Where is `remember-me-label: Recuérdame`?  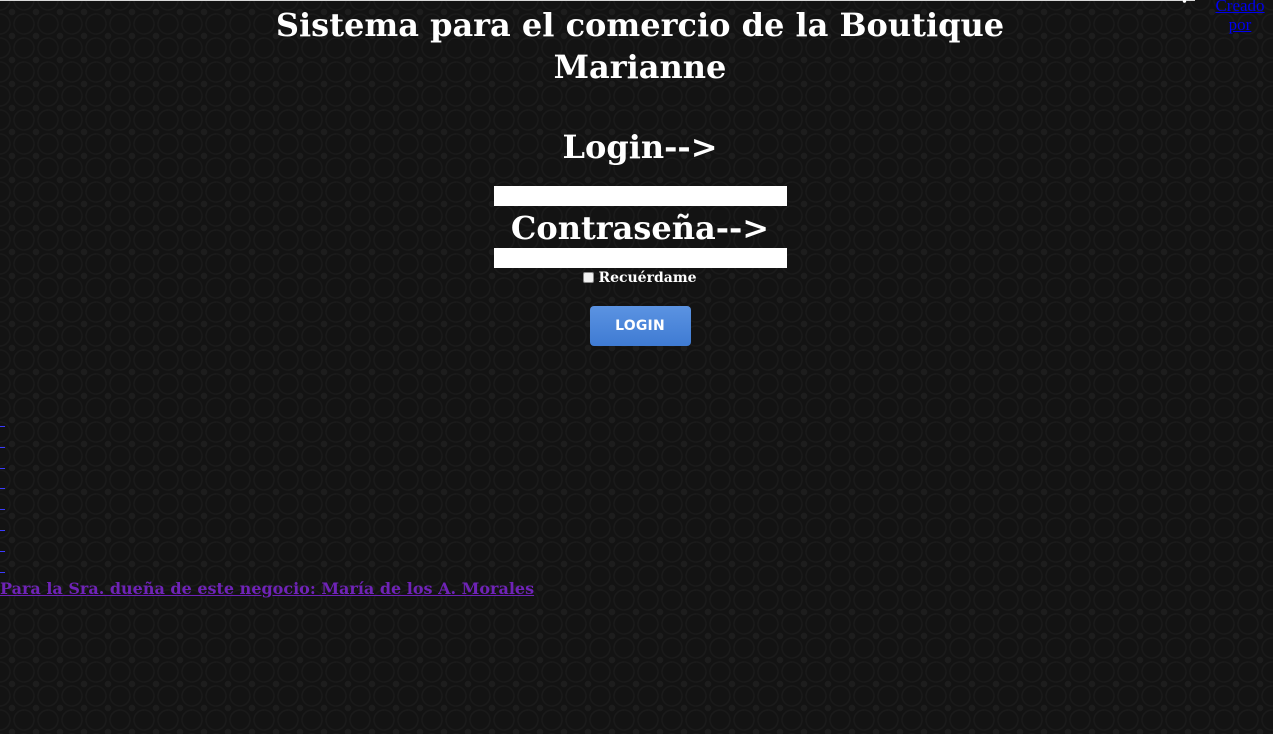 remember-me-label: Recuérdame is located at coordinates (647, 278).